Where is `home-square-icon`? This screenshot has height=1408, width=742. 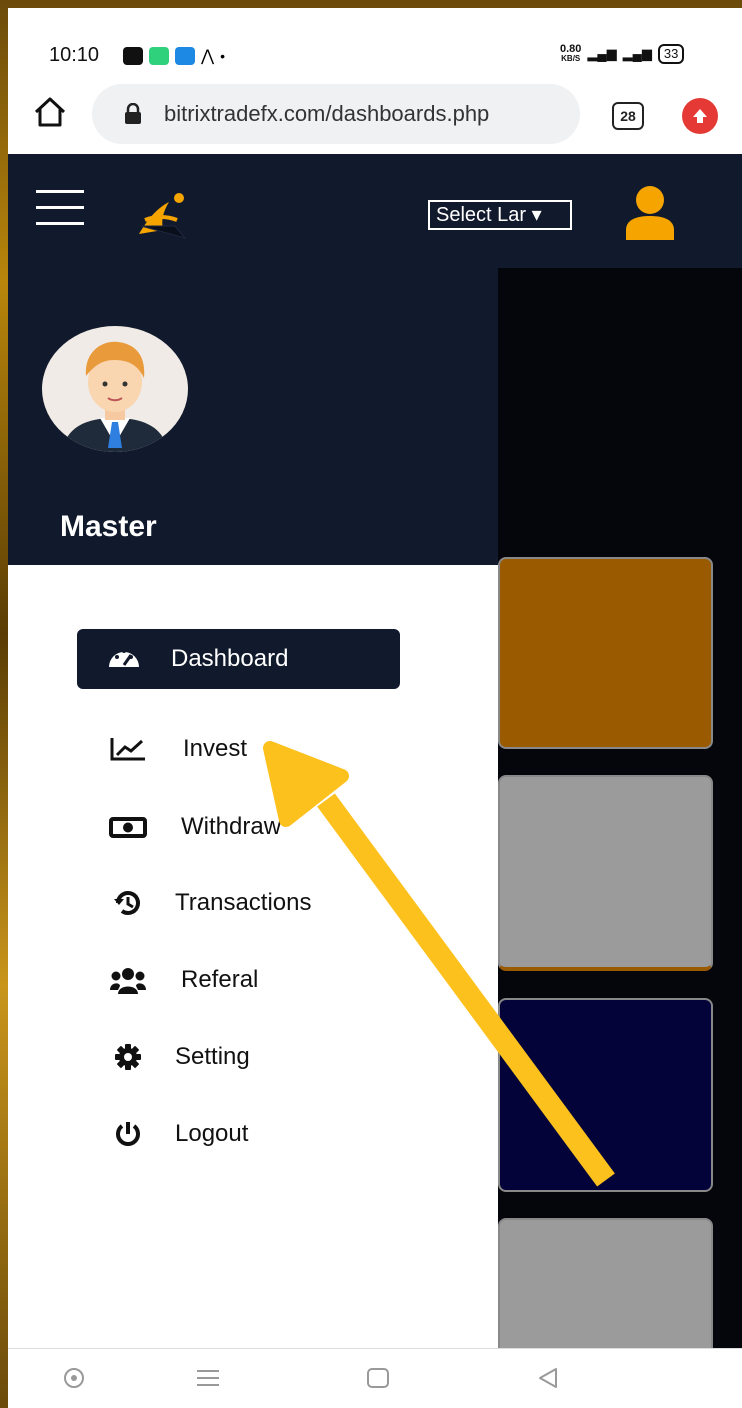
home-square-icon is located at coordinates (378, 1378).